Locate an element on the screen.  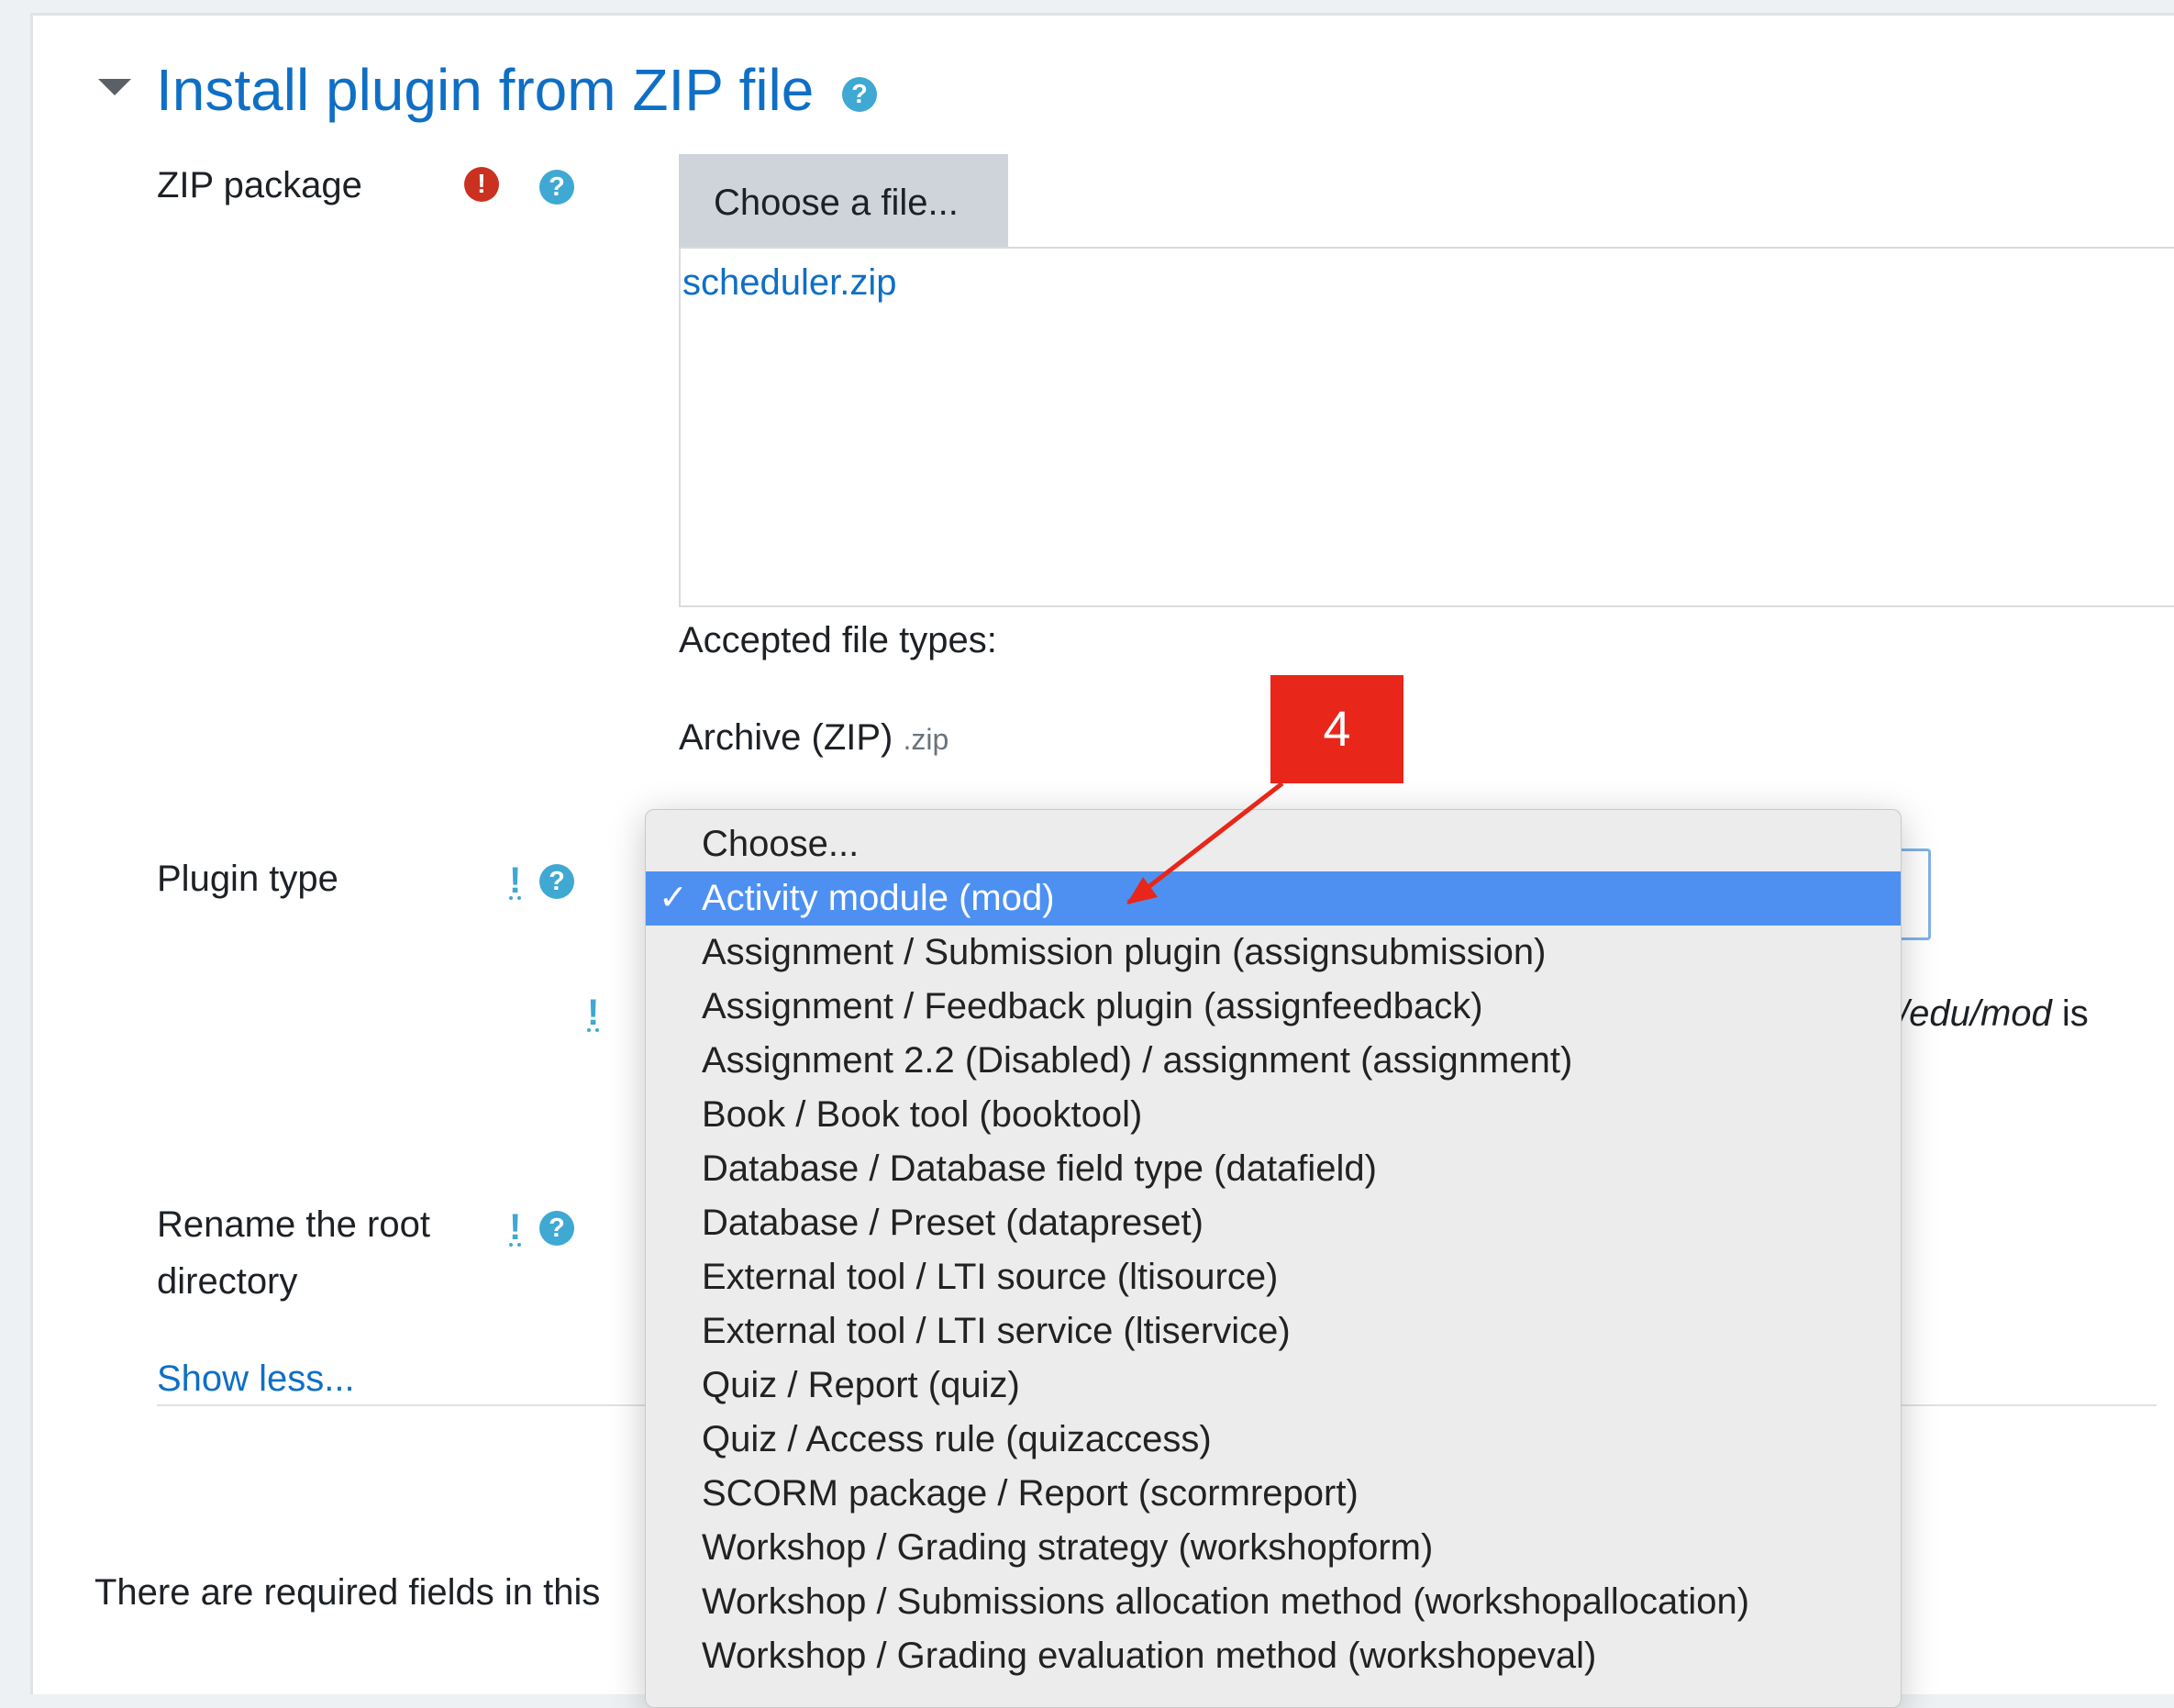
zip-package-label: ZIP package is located at coordinates (259, 185).